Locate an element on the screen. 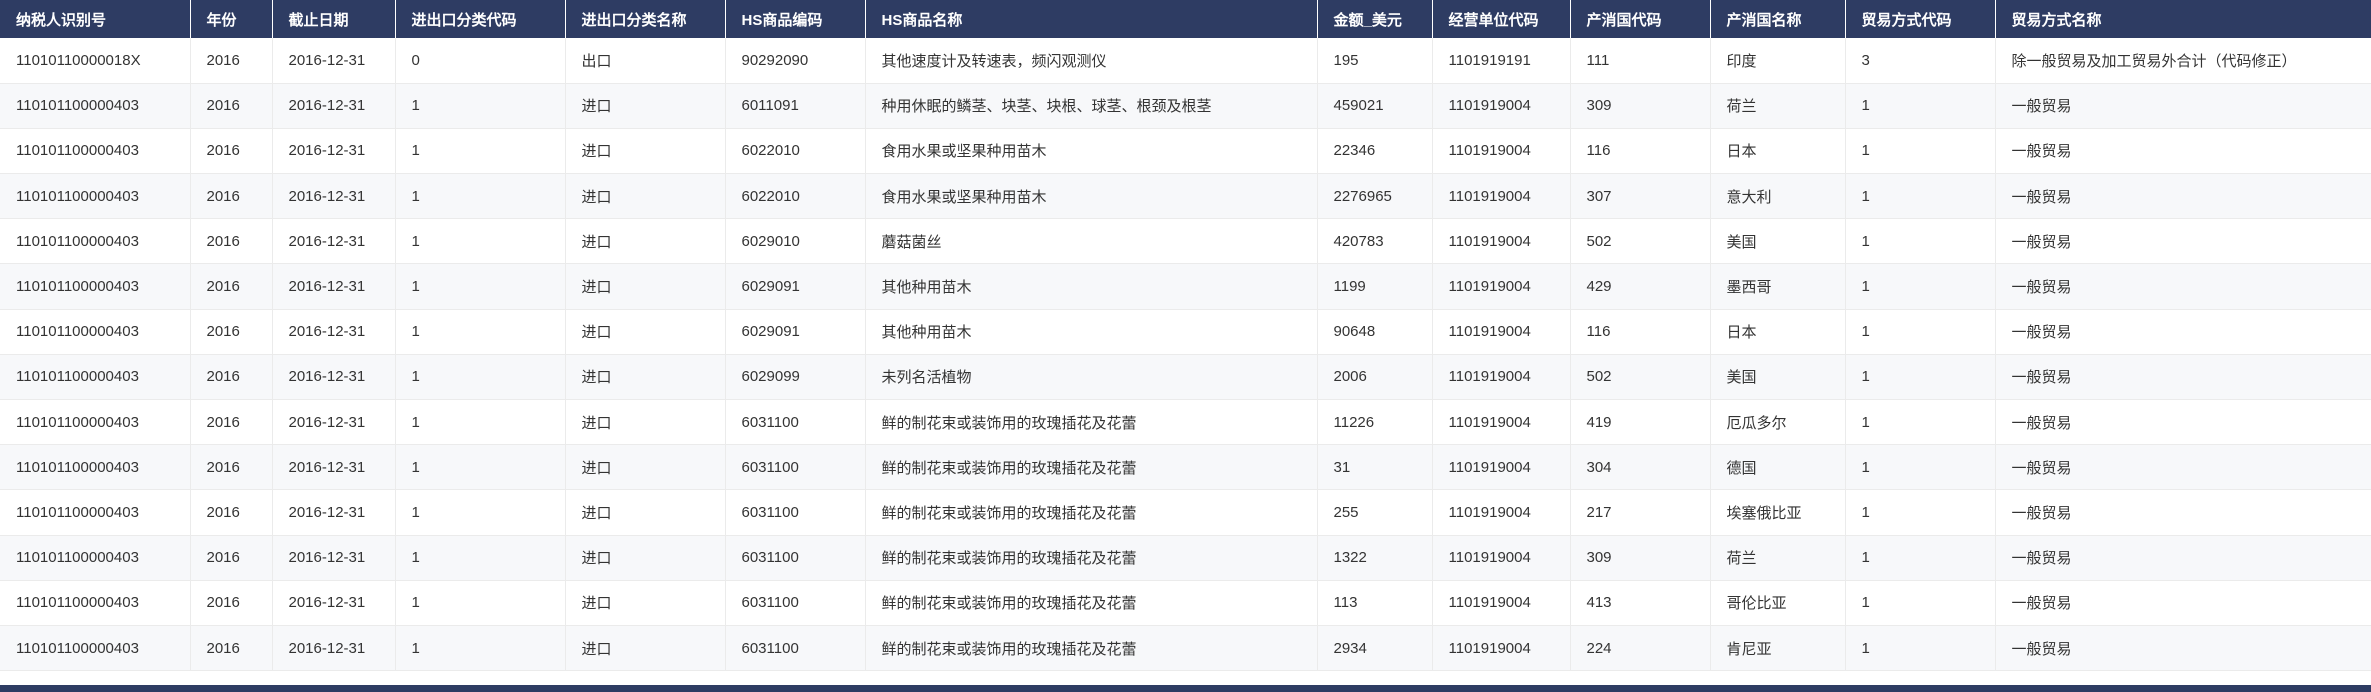 This screenshot has height=692, width=2371. cell-hs_name: 蘑菇菌丝 is located at coordinates (1091, 241).